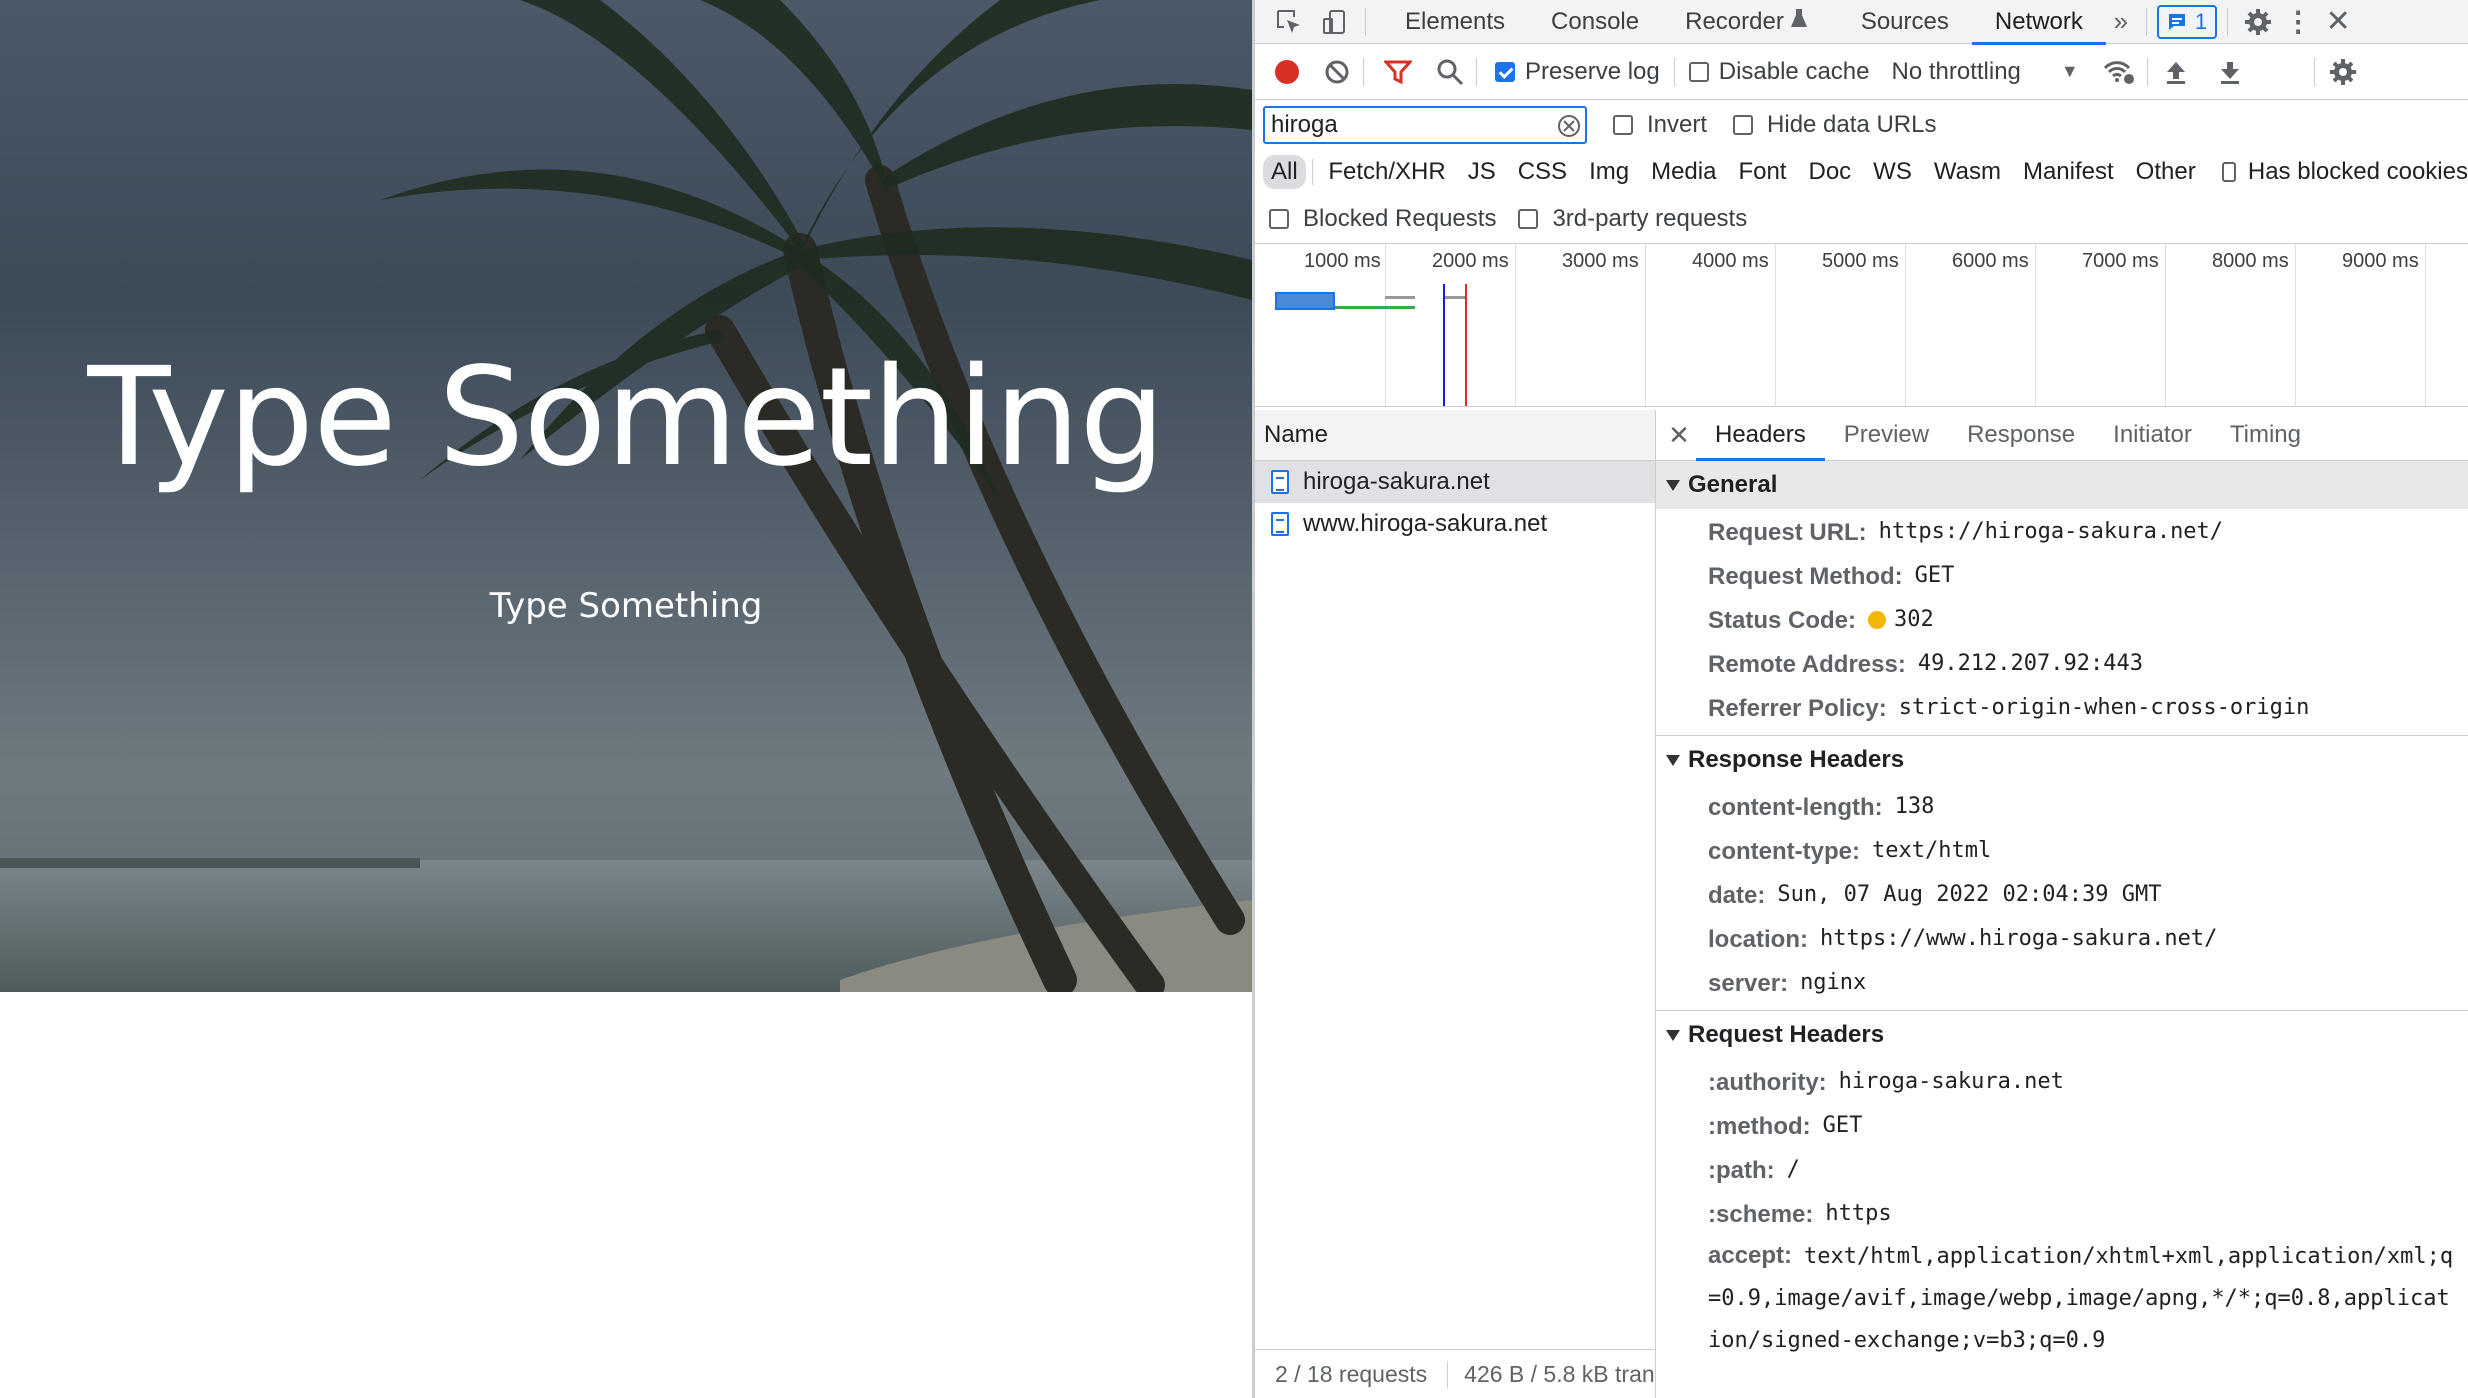  What do you see at coordinates (1650, 218) in the screenshot?
I see `third-party-requests-label: 3rd-party requests` at bounding box center [1650, 218].